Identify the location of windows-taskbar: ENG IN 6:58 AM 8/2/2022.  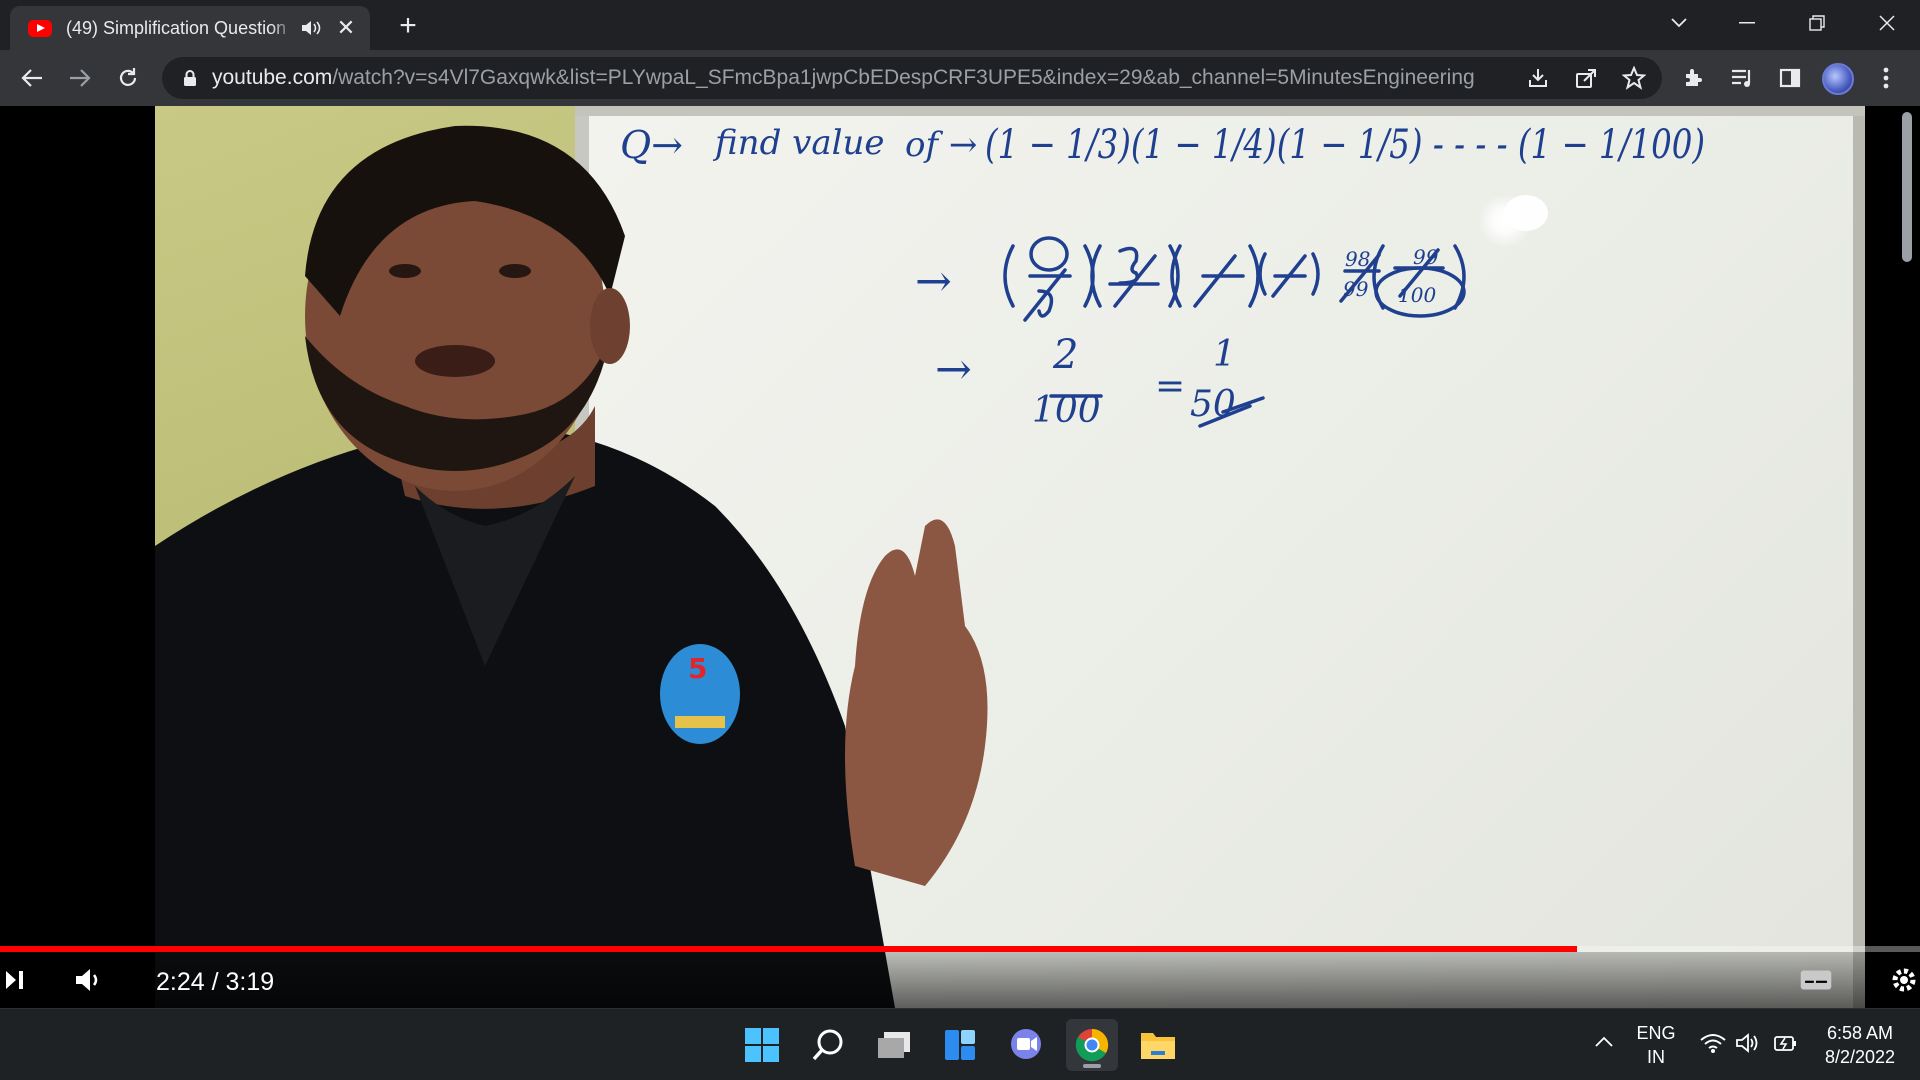
(960, 1044).